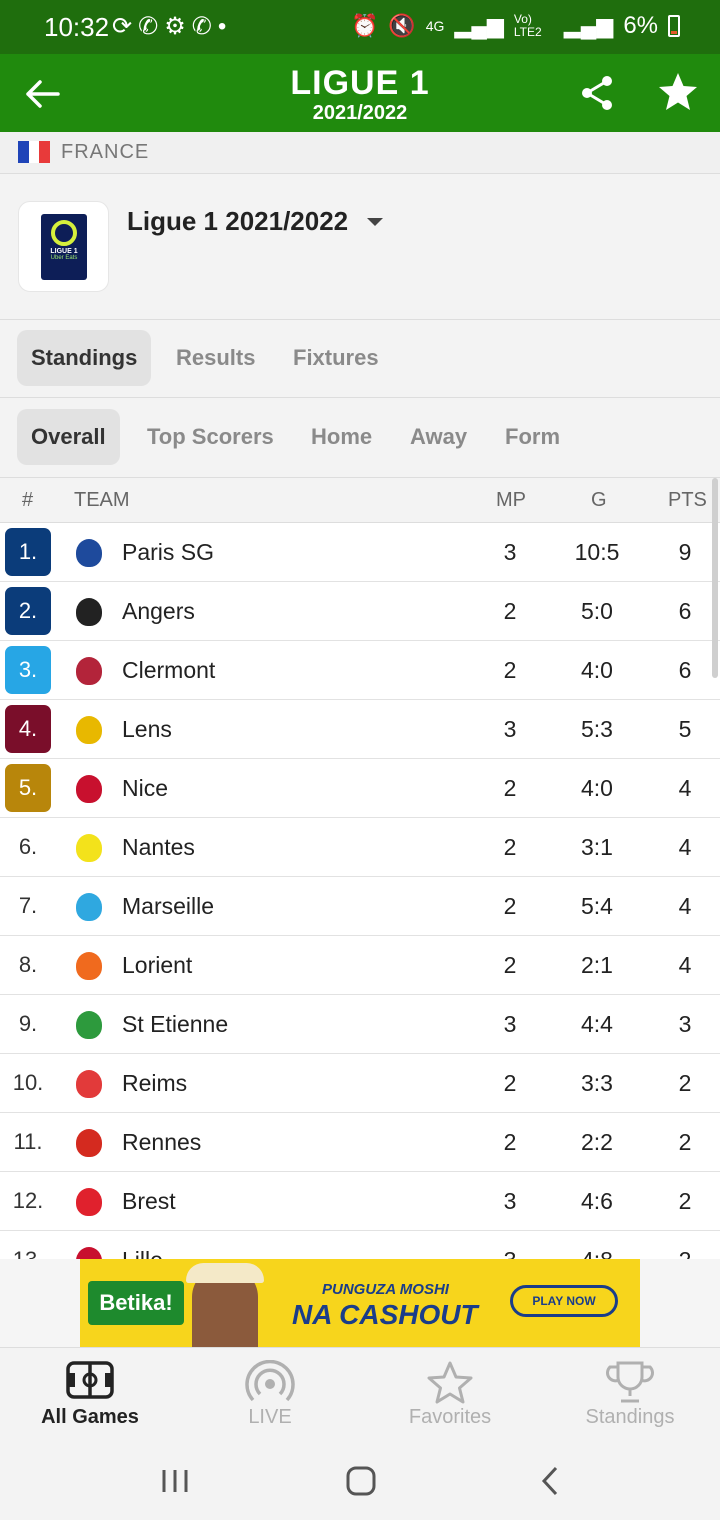  Describe the element at coordinates (597, 1142) in the screenshot. I see `cell-g: 2:2` at that location.